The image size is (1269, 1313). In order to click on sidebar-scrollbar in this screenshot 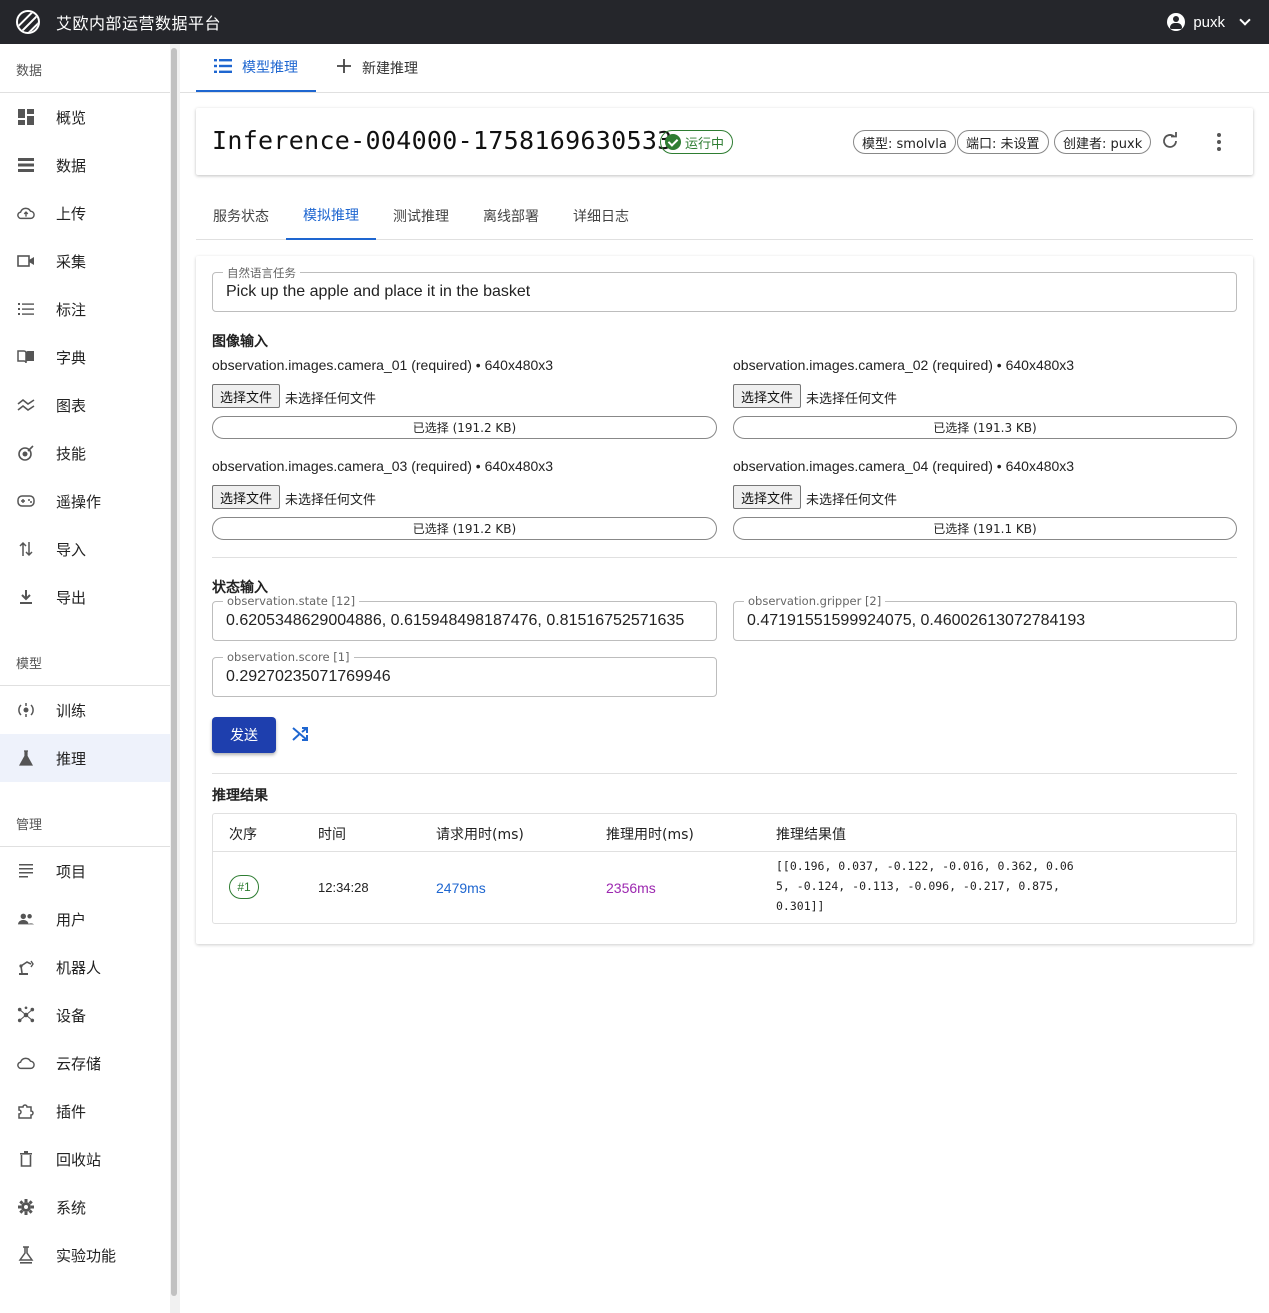, I will do `click(174, 672)`.